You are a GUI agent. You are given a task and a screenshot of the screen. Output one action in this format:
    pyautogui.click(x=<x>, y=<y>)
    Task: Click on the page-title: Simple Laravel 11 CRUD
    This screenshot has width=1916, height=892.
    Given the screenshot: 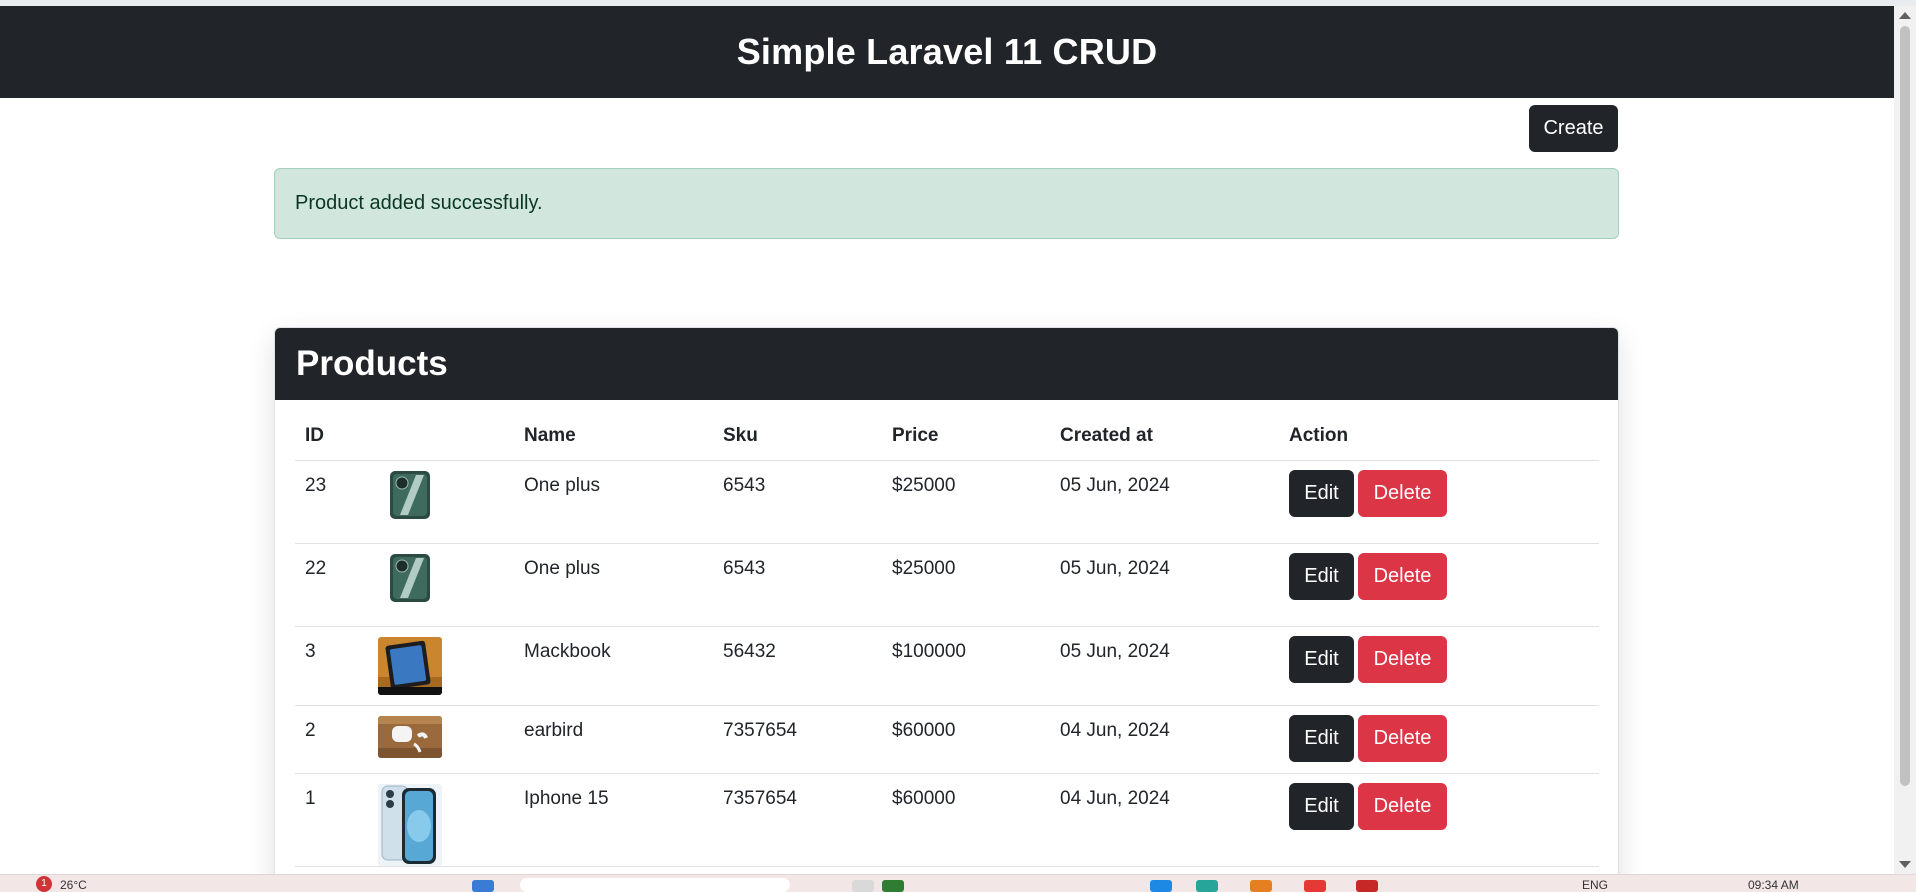 What is the action you would take?
    pyautogui.click(x=947, y=51)
    